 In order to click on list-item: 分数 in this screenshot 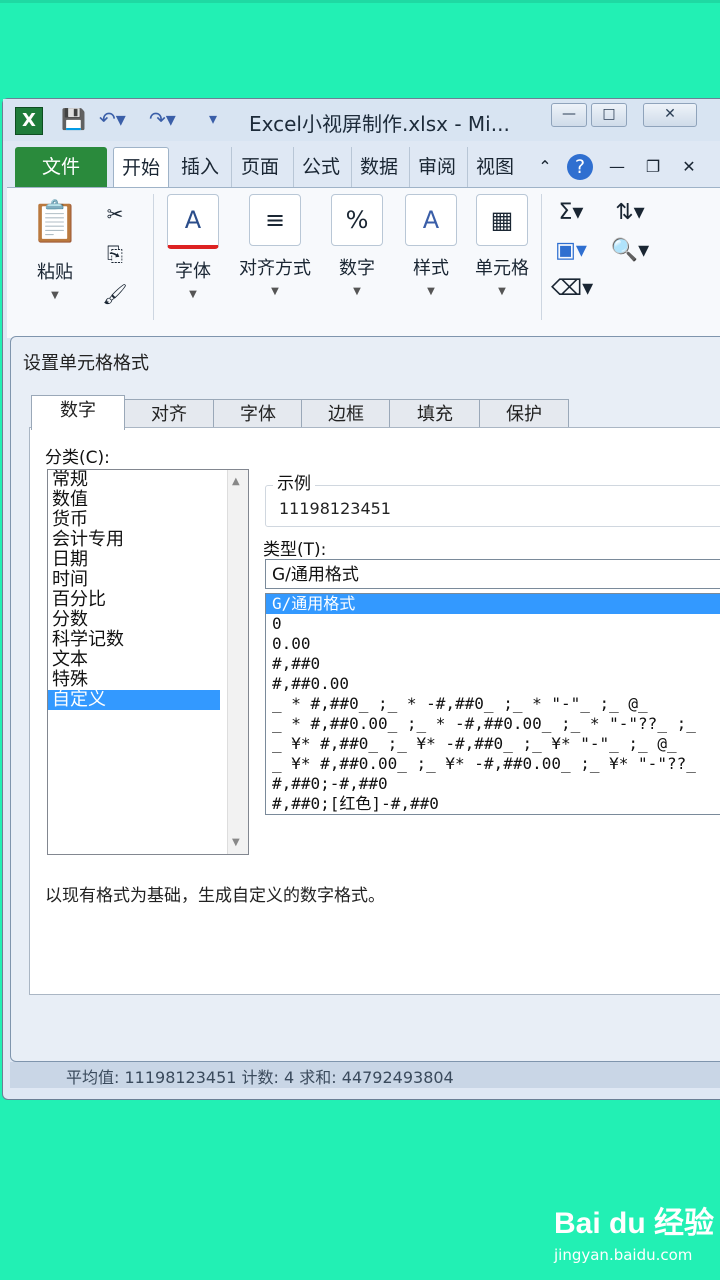, I will do `click(134, 620)`.